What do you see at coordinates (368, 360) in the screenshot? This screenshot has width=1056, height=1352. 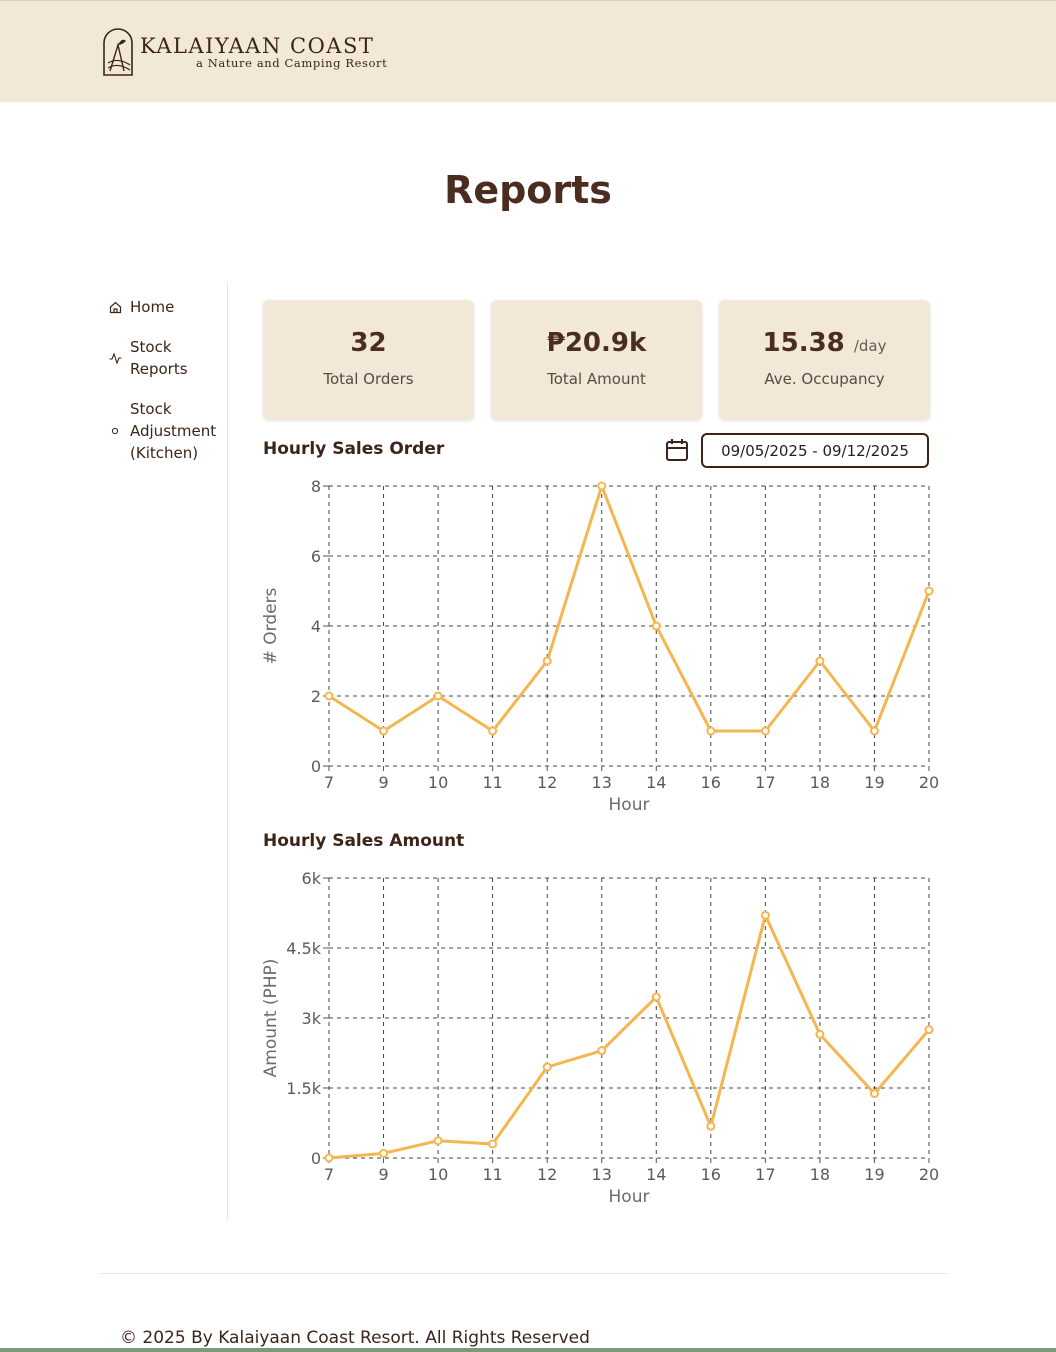 I see `kpi-total-orders: 32 Total Orders` at bounding box center [368, 360].